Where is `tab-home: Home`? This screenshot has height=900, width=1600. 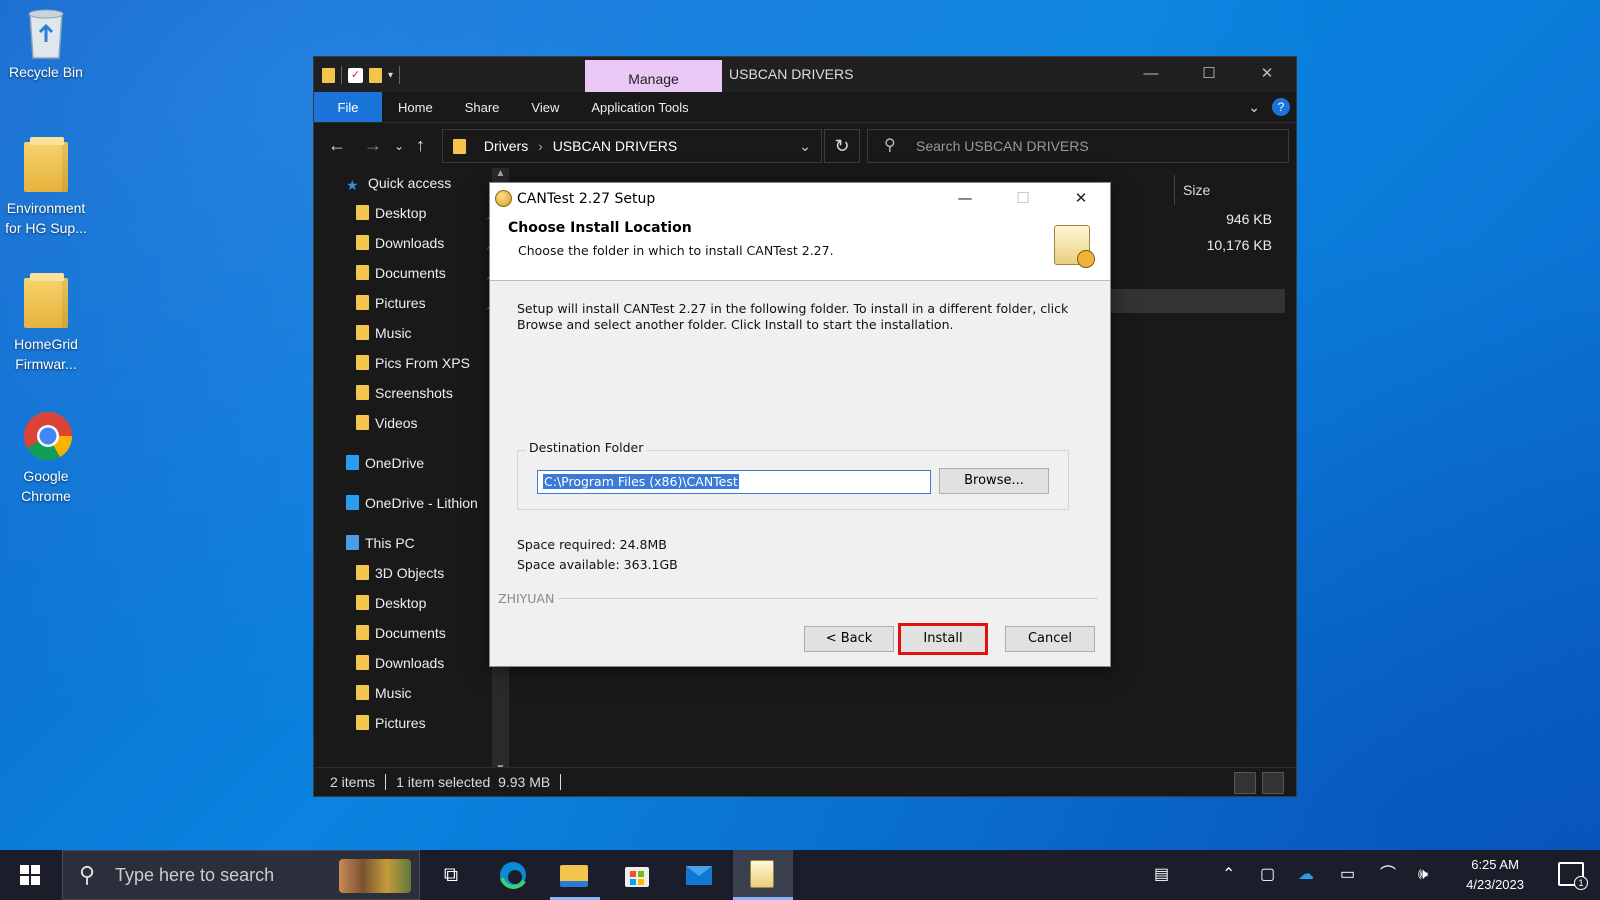 tab-home: Home is located at coordinates (415, 107).